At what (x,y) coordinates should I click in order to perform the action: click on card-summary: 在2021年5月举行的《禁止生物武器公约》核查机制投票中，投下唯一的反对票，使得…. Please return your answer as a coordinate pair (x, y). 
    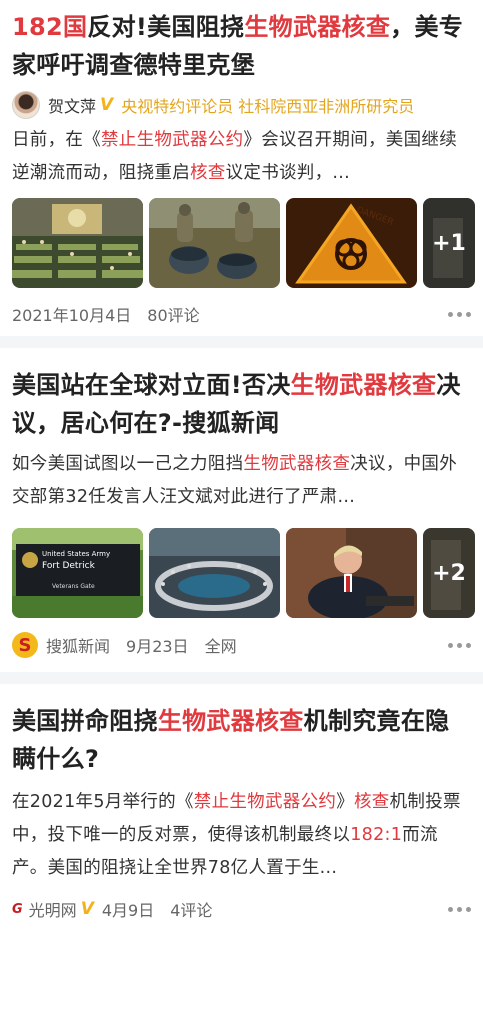
    Looking at the image, I should click on (241, 835).